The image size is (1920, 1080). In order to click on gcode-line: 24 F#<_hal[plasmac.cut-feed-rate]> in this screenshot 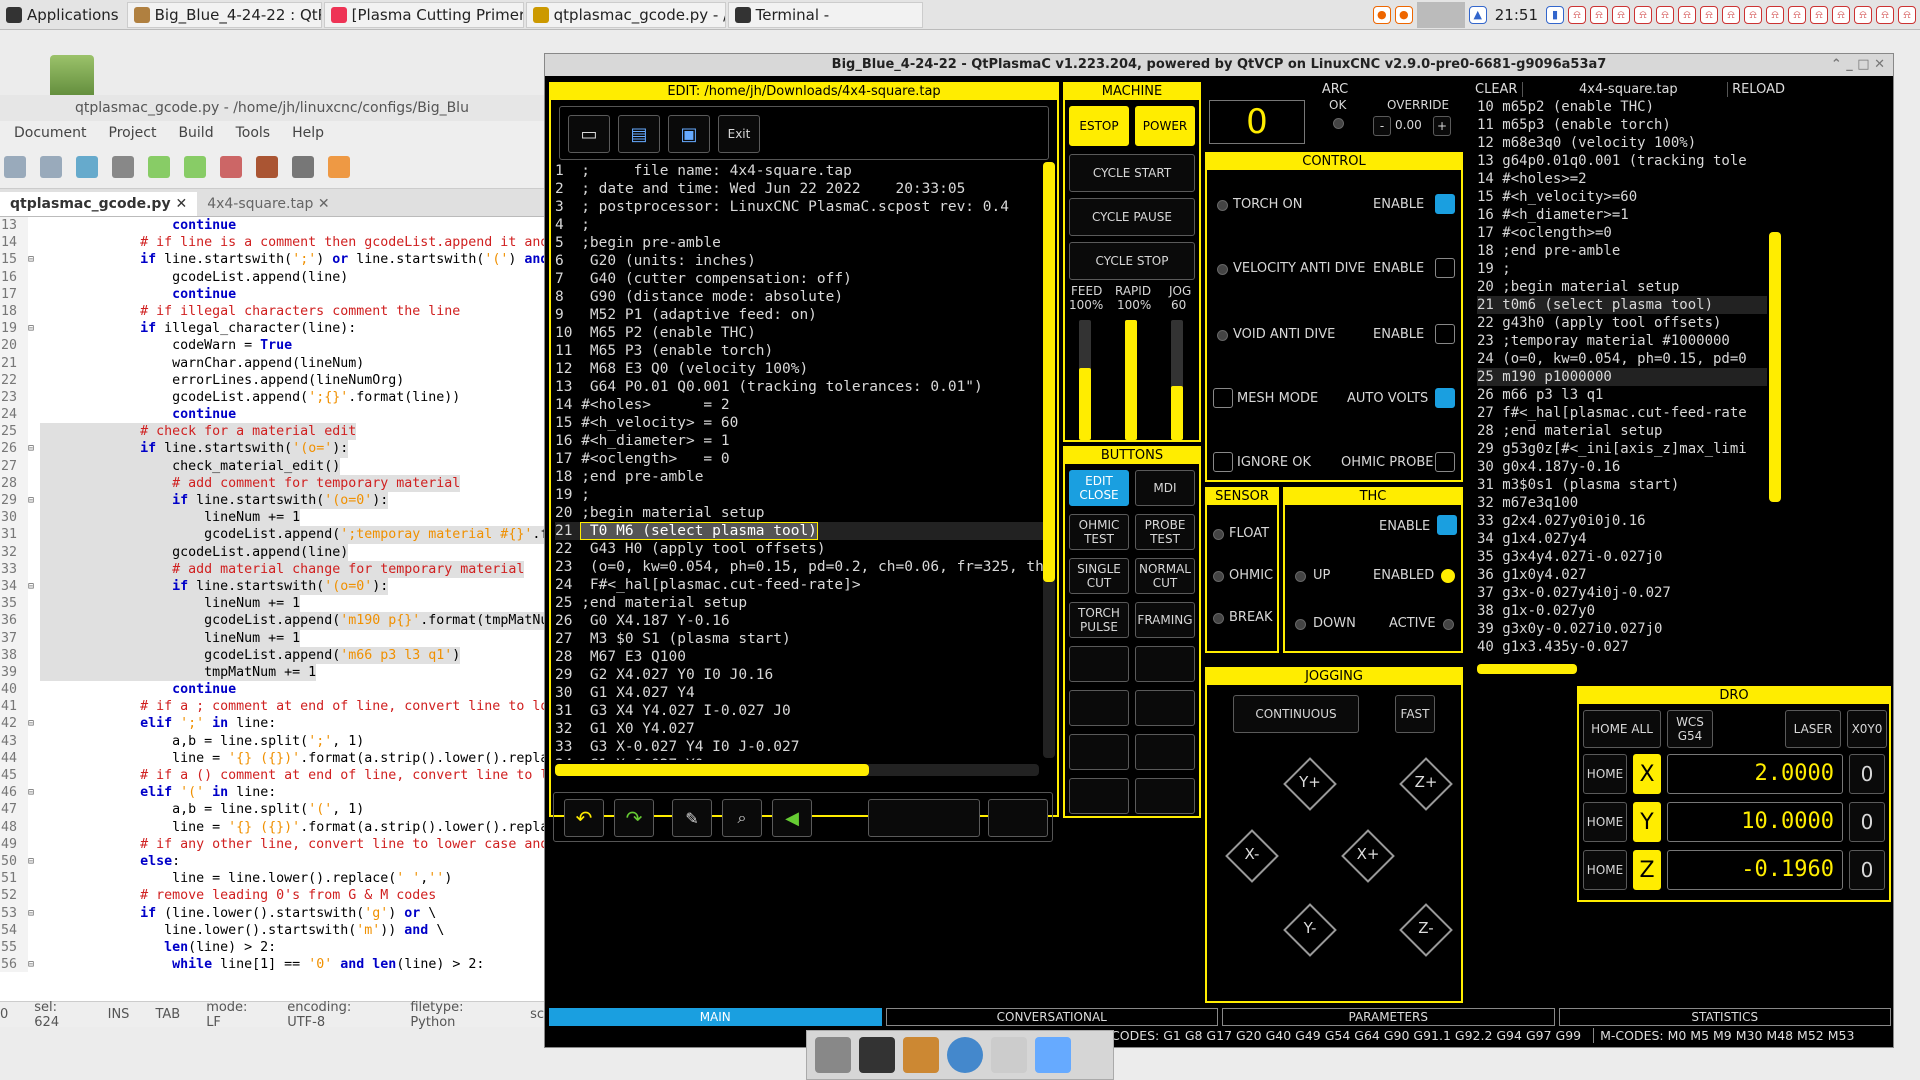, I will do `click(800, 585)`.